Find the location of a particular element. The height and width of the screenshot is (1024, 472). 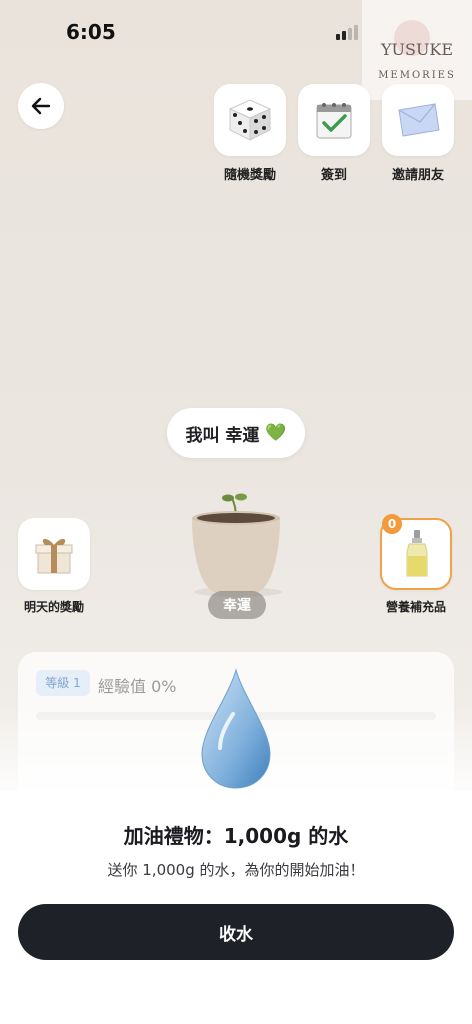

check-in-label: 簽到 is located at coordinates (333, 175).